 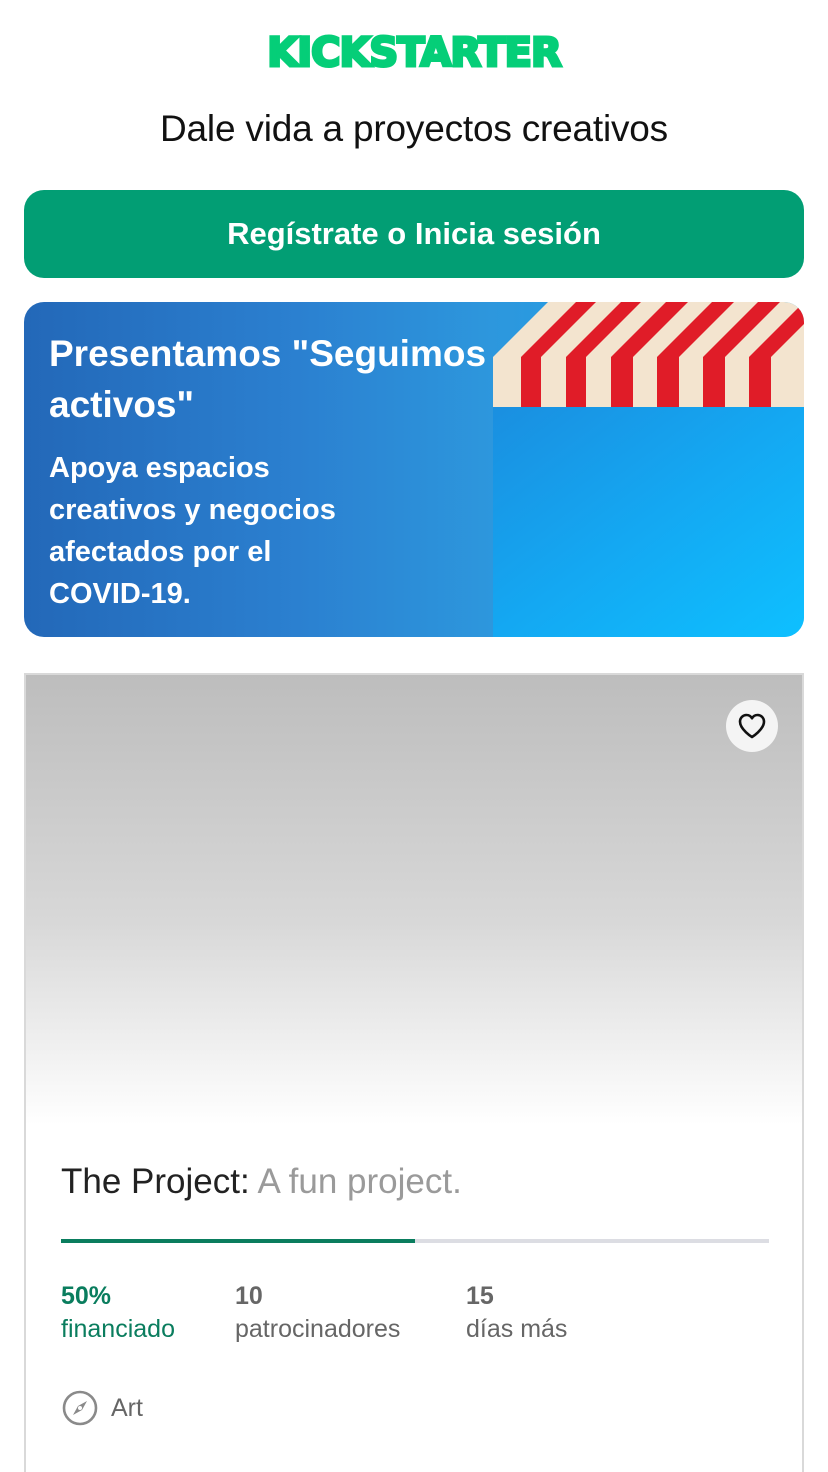 I want to click on funded-value: 50%, so click(x=86, y=1296).